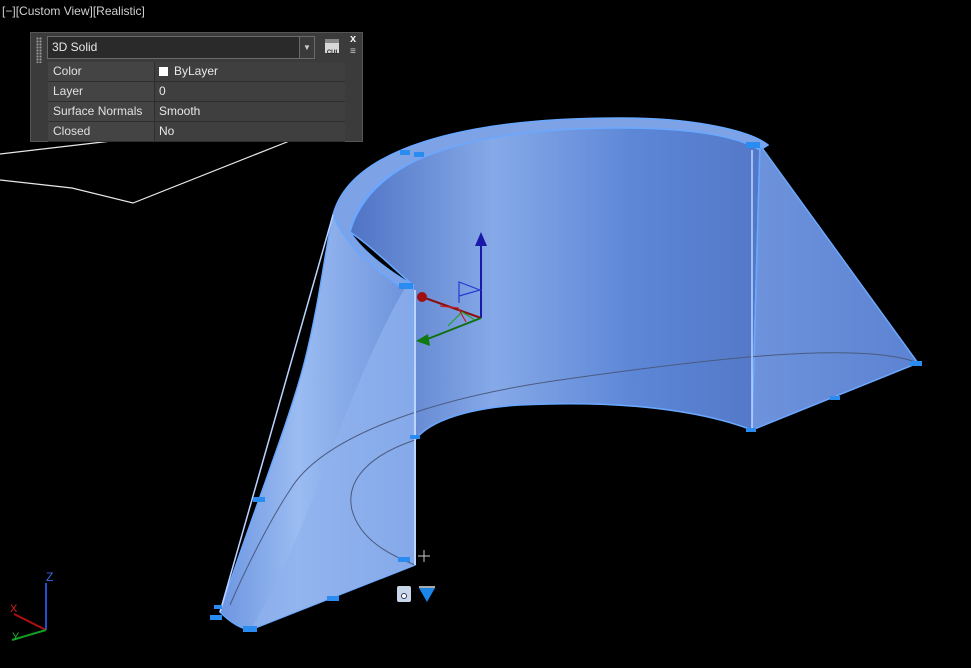 The width and height of the screenshot is (971, 668). I want to click on property-name: Layer, so click(101, 91).